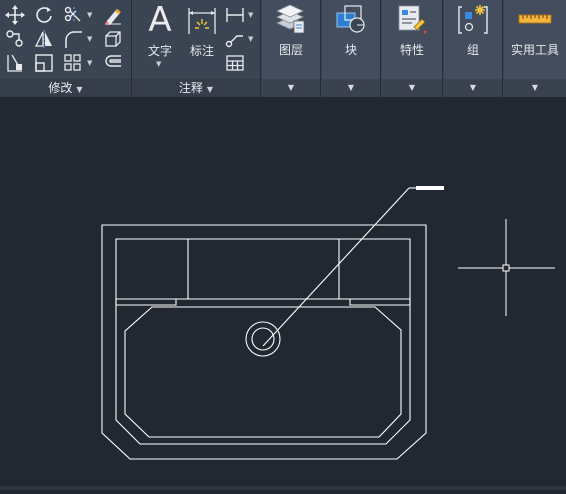  Describe the element at coordinates (60, 88) in the screenshot. I see `modify-panel-title-text: 修改` at that location.